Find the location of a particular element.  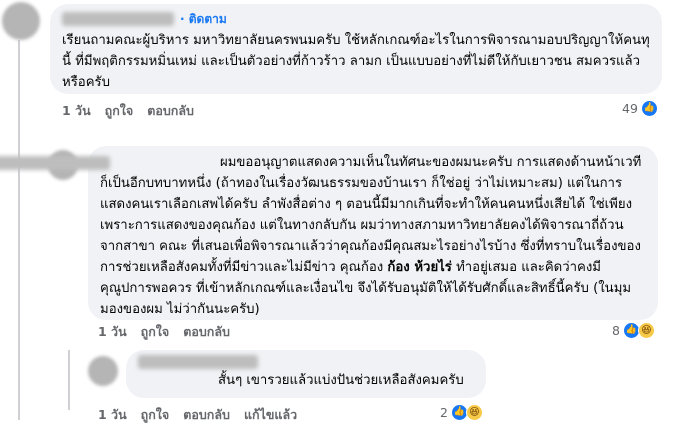

reaction-count: 49 is located at coordinates (630, 108).